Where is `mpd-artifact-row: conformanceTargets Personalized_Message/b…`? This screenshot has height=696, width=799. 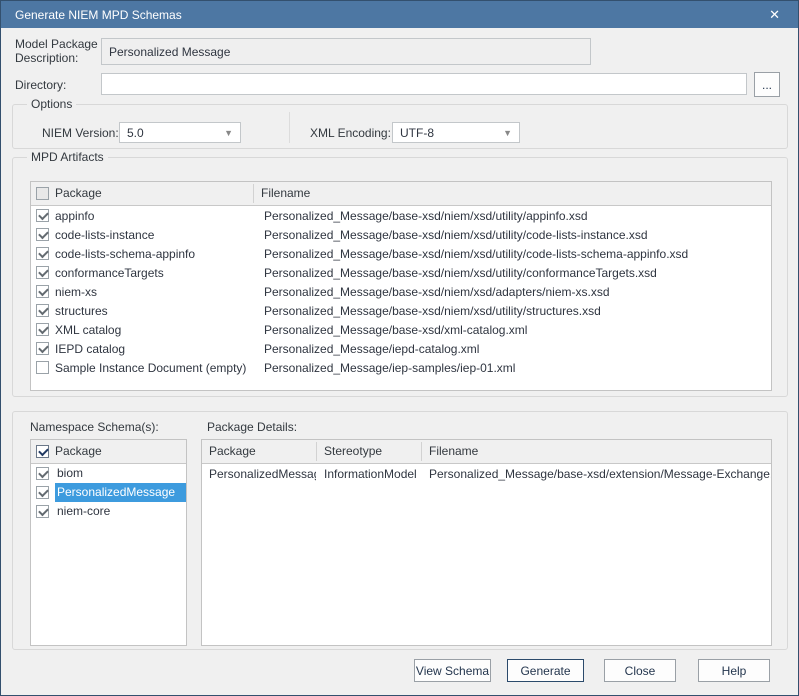
mpd-artifact-row: conformanceTargets Personalized_Message/b… is located at coordinates (401, 272).